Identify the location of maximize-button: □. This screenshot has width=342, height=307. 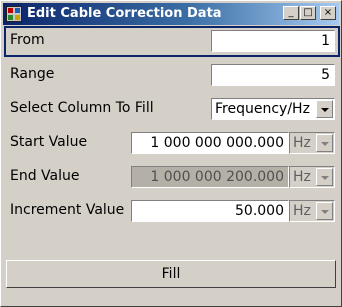
(308, 13).